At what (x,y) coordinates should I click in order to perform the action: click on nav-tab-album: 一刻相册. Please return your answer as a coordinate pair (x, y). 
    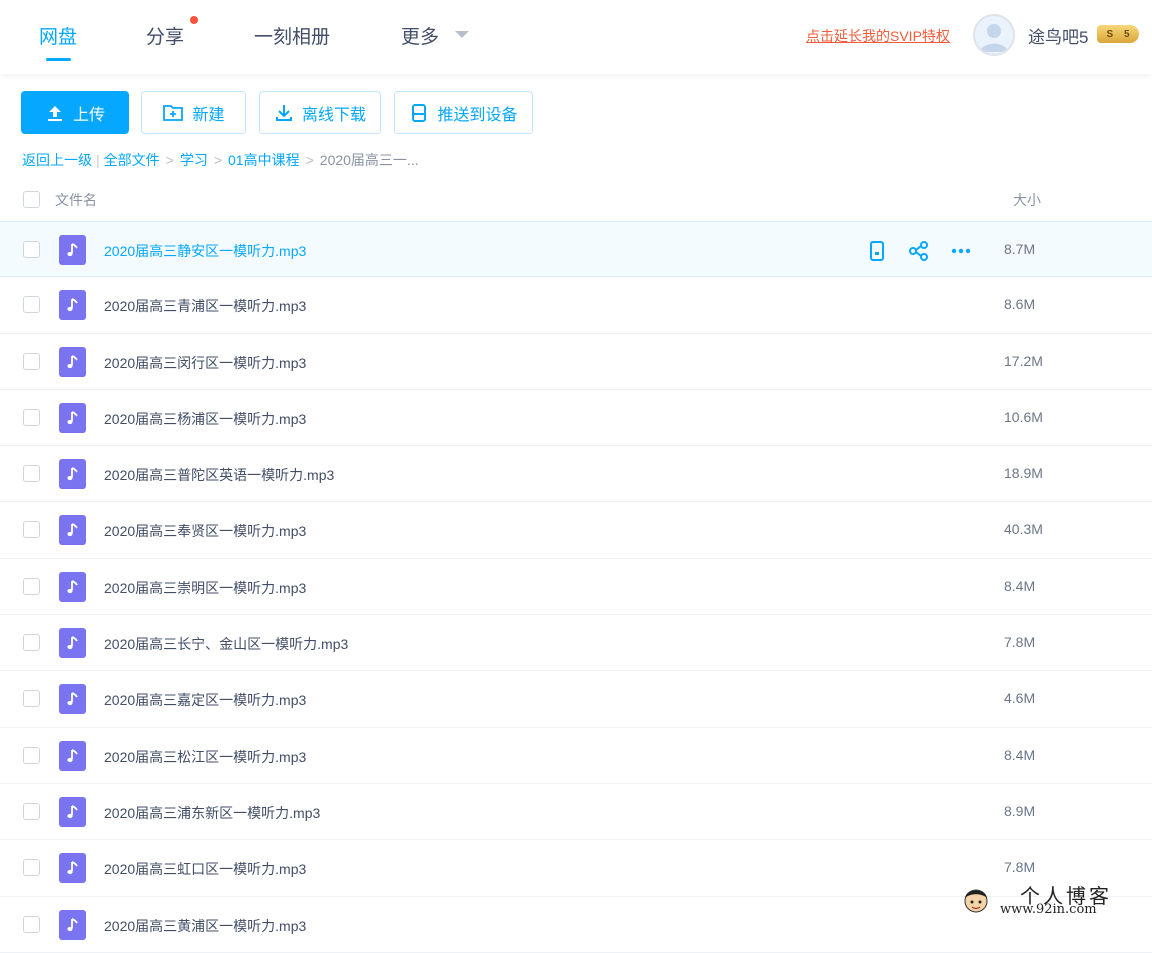
    Looking at the image, I should click on (292, 35).